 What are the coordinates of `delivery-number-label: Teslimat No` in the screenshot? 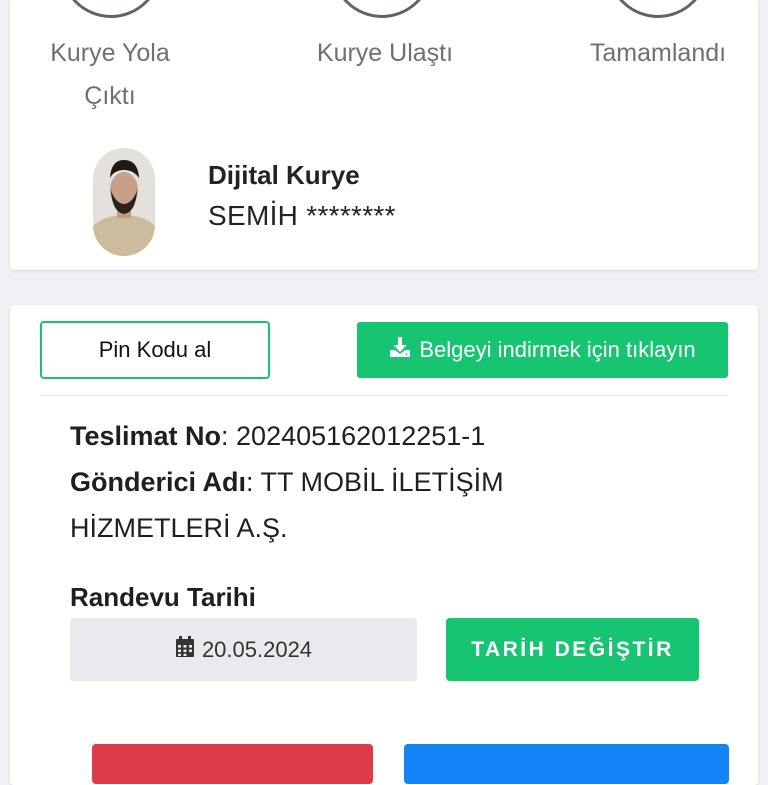 It's located at (146, 436).